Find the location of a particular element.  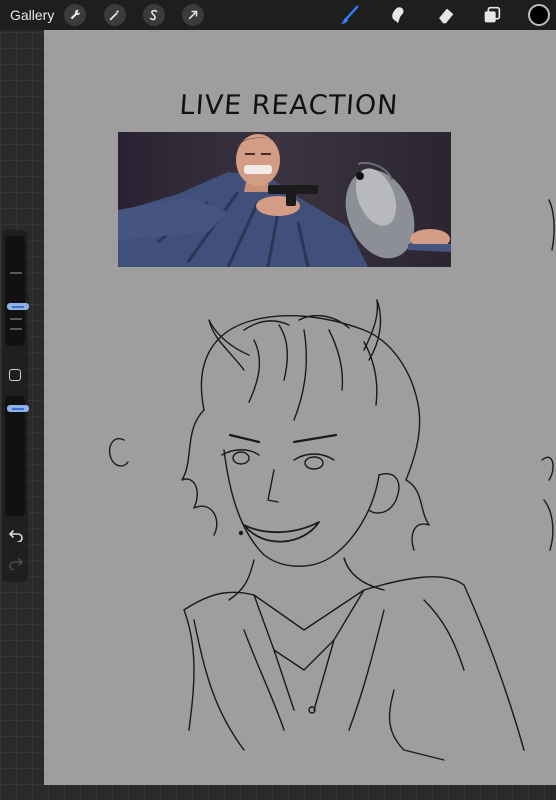

selection-button is located at coordinates (154, 15).